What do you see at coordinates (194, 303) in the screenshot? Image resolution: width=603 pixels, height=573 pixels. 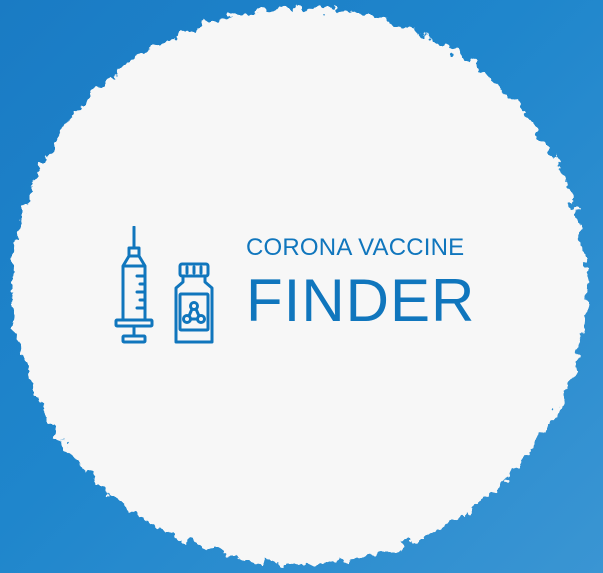 I see `vaccine-vial-icon` at bounding box center [194, 303].